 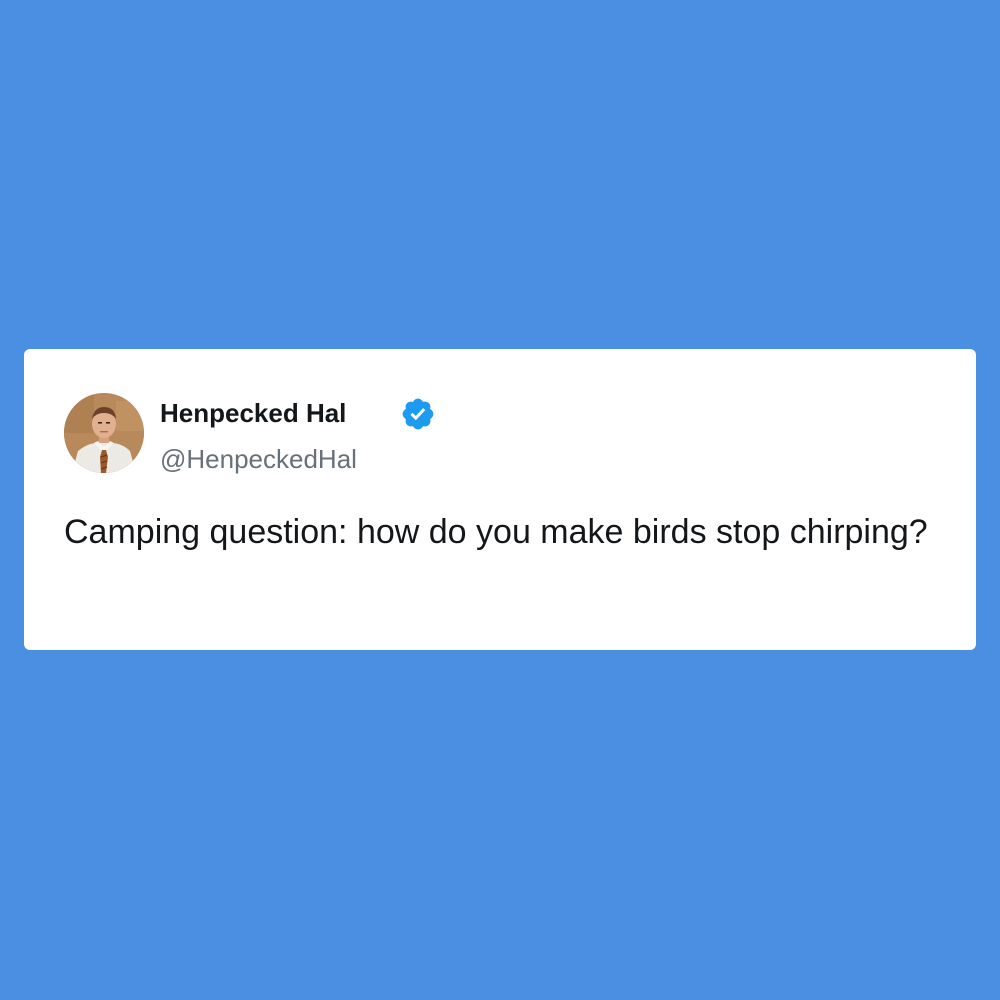 I want to click on verified-badge-icon, so click(x=418, y=414).